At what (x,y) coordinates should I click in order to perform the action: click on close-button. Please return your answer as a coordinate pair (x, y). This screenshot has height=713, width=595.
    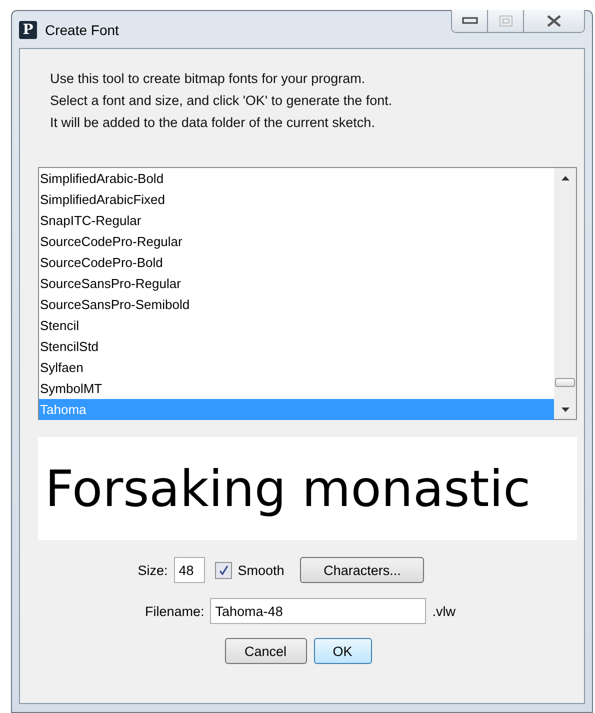
    Looking at the image, I should click on (554, 21).